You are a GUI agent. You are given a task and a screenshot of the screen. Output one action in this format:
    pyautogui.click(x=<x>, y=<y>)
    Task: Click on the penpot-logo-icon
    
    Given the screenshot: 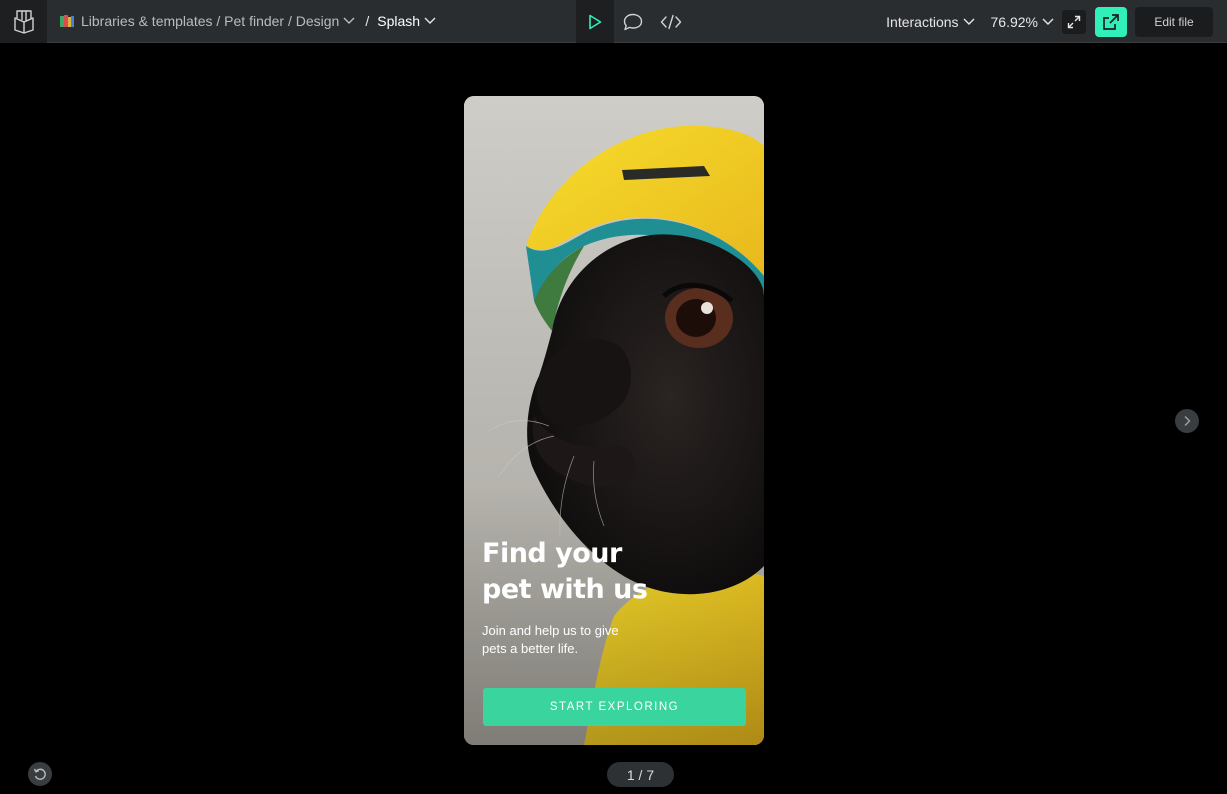 What is the action you would take?
    pyautogui.click(x=23, y=22)
    